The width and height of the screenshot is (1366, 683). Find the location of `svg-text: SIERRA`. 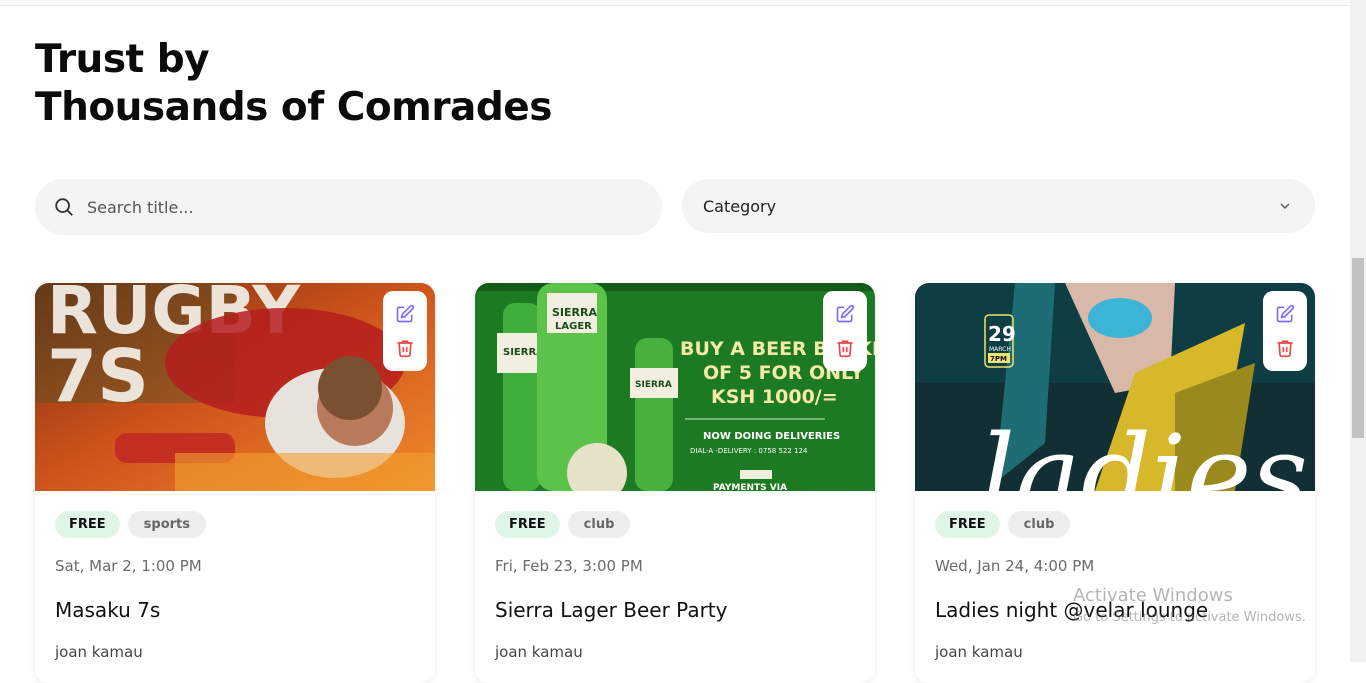

svg-text: SIERRA is located at coordinates (653, 385).